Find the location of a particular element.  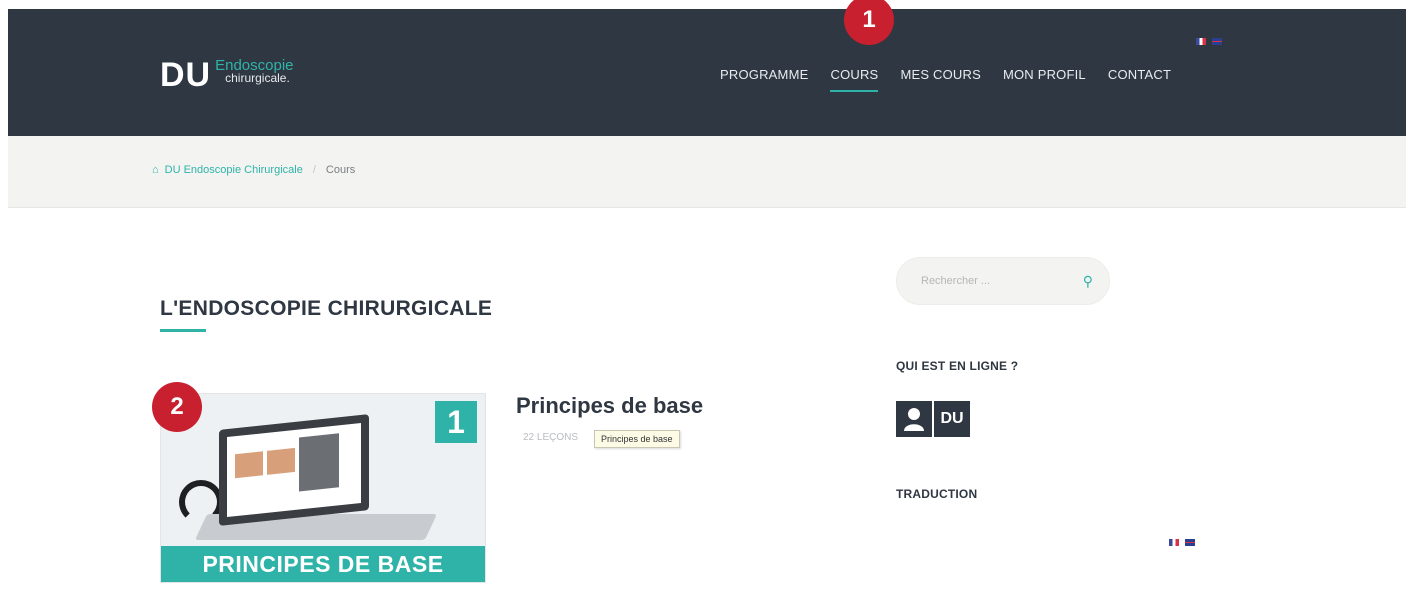

callout-badge-2: 2 is located at coordinates (177, 407).